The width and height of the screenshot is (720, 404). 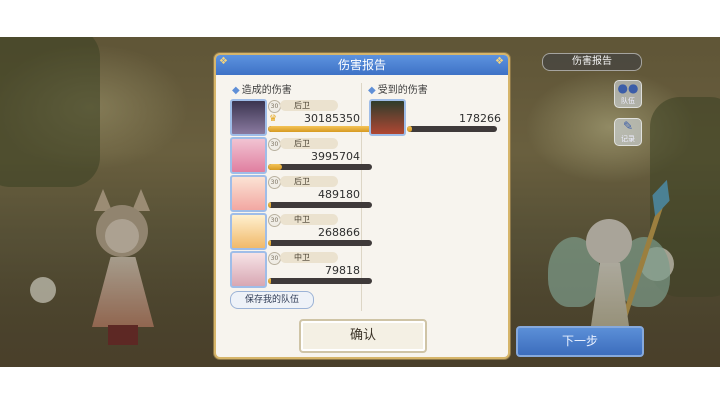 What do you see at coordinates (332, 118) in the screenshot?
I see `damage-value: 30185350` at bounding box center [332, 118].